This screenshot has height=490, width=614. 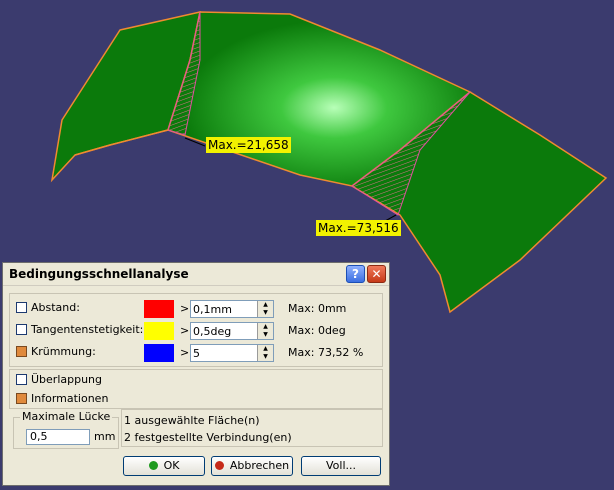 I want to click on close-button: ✕, so click(x=376, y=274).